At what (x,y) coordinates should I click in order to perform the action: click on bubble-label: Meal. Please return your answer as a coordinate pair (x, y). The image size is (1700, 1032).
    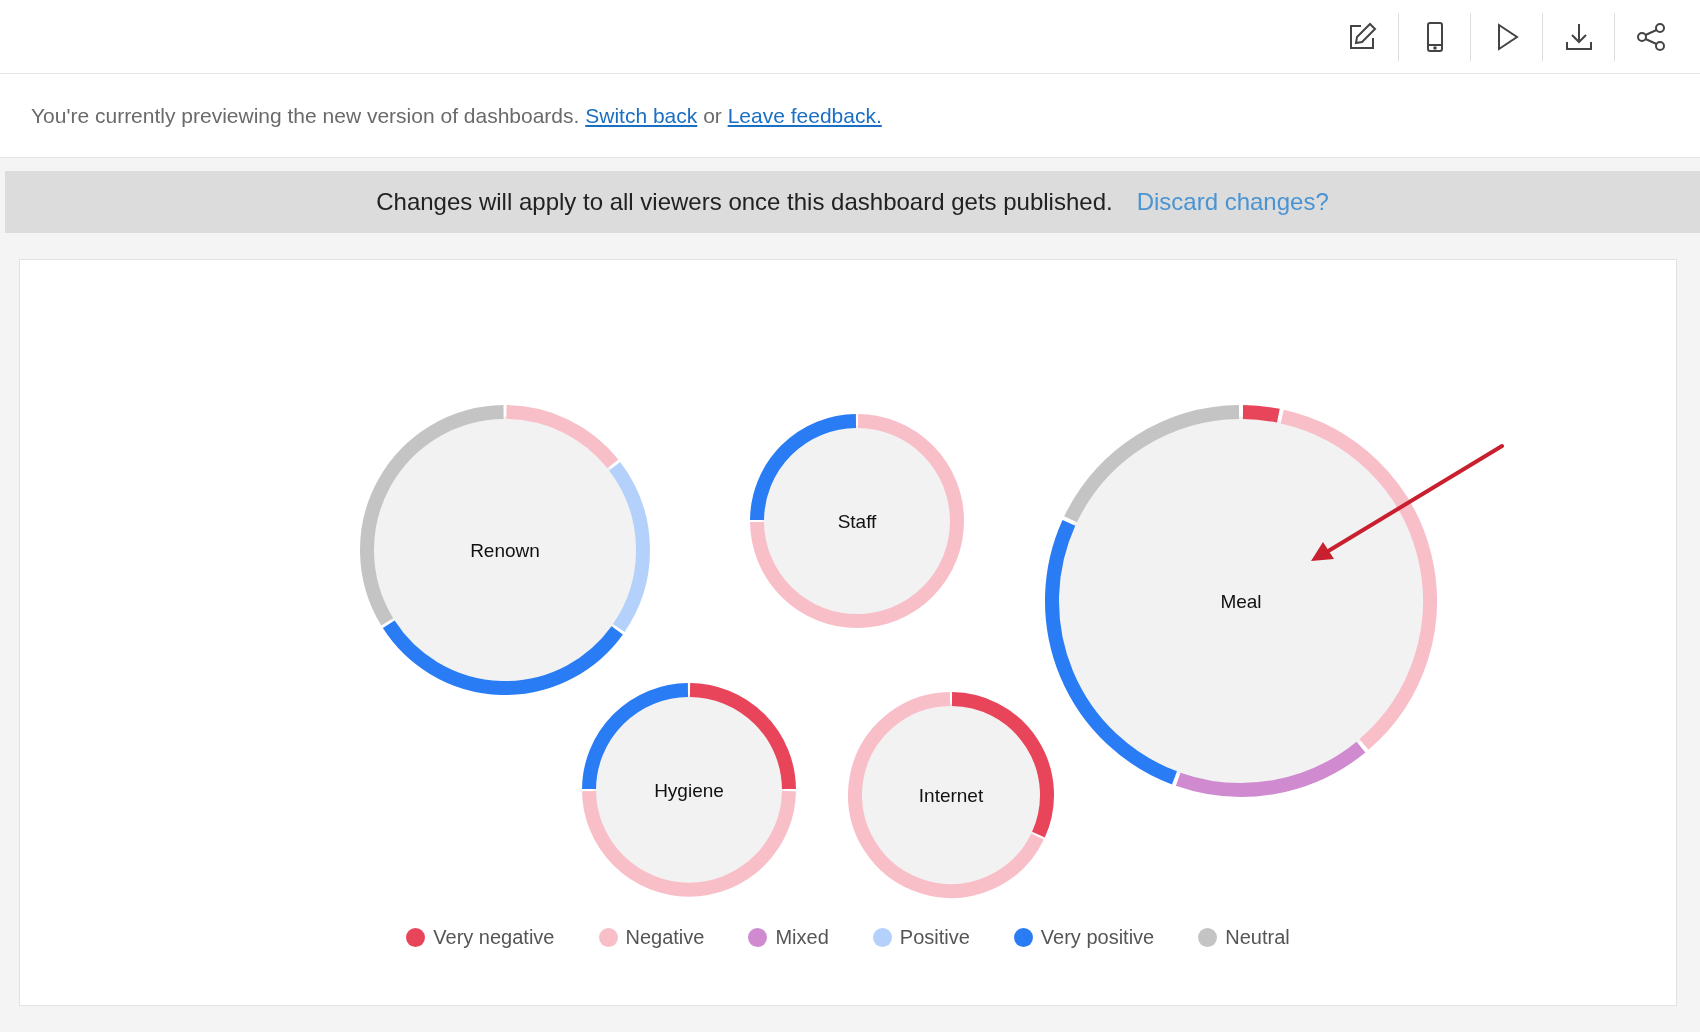
    Looking at the image, I should click on (1241, 601).